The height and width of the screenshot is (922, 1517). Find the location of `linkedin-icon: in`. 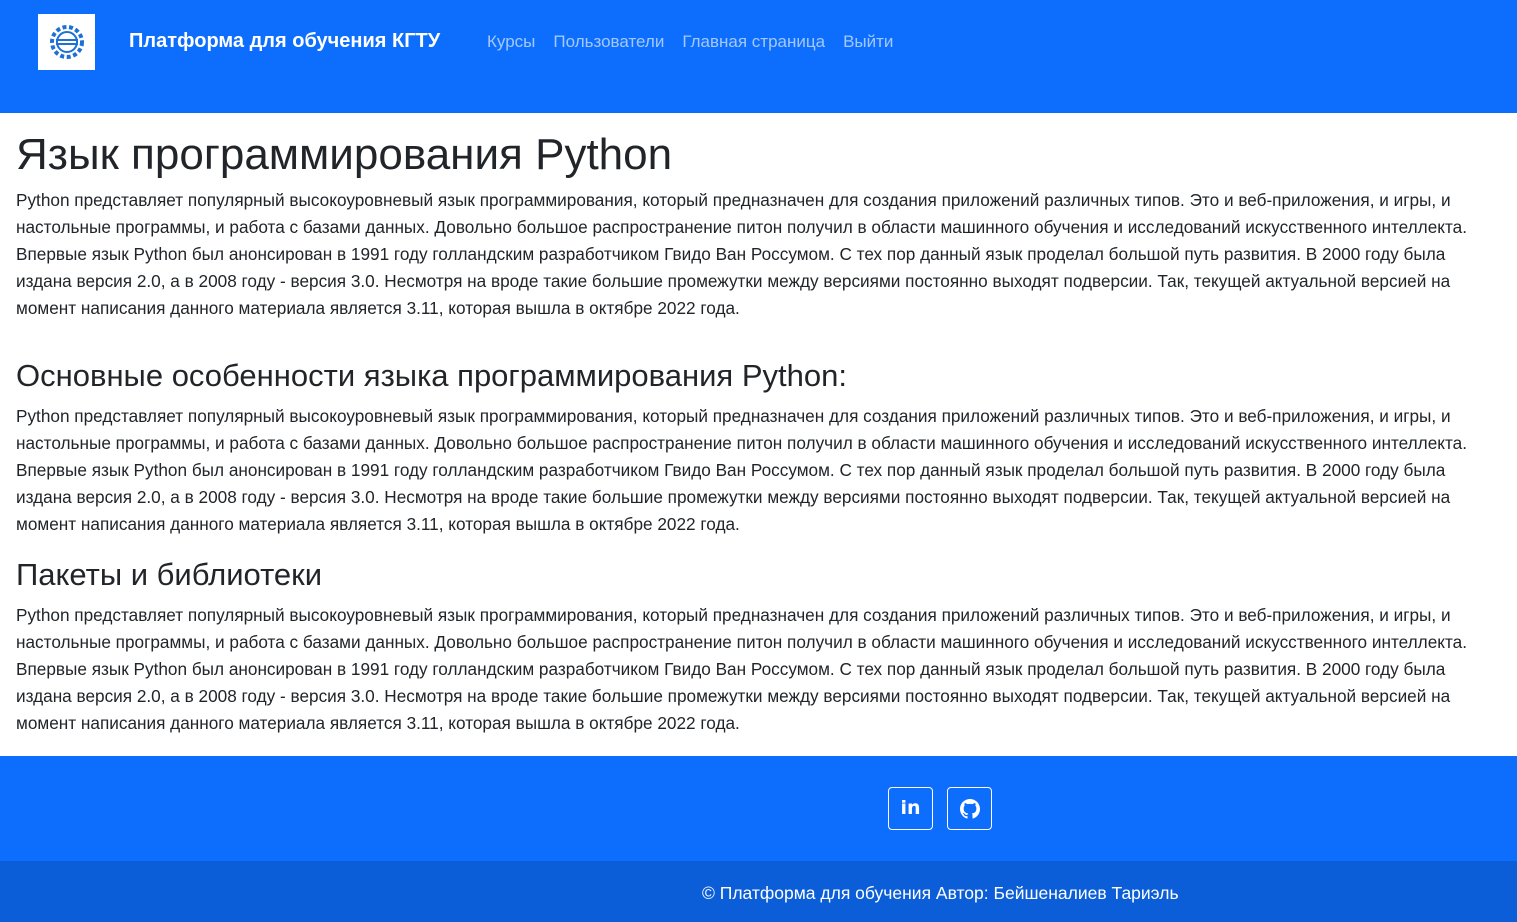

linkedin-icon: in is located at coordinates (910, 808).